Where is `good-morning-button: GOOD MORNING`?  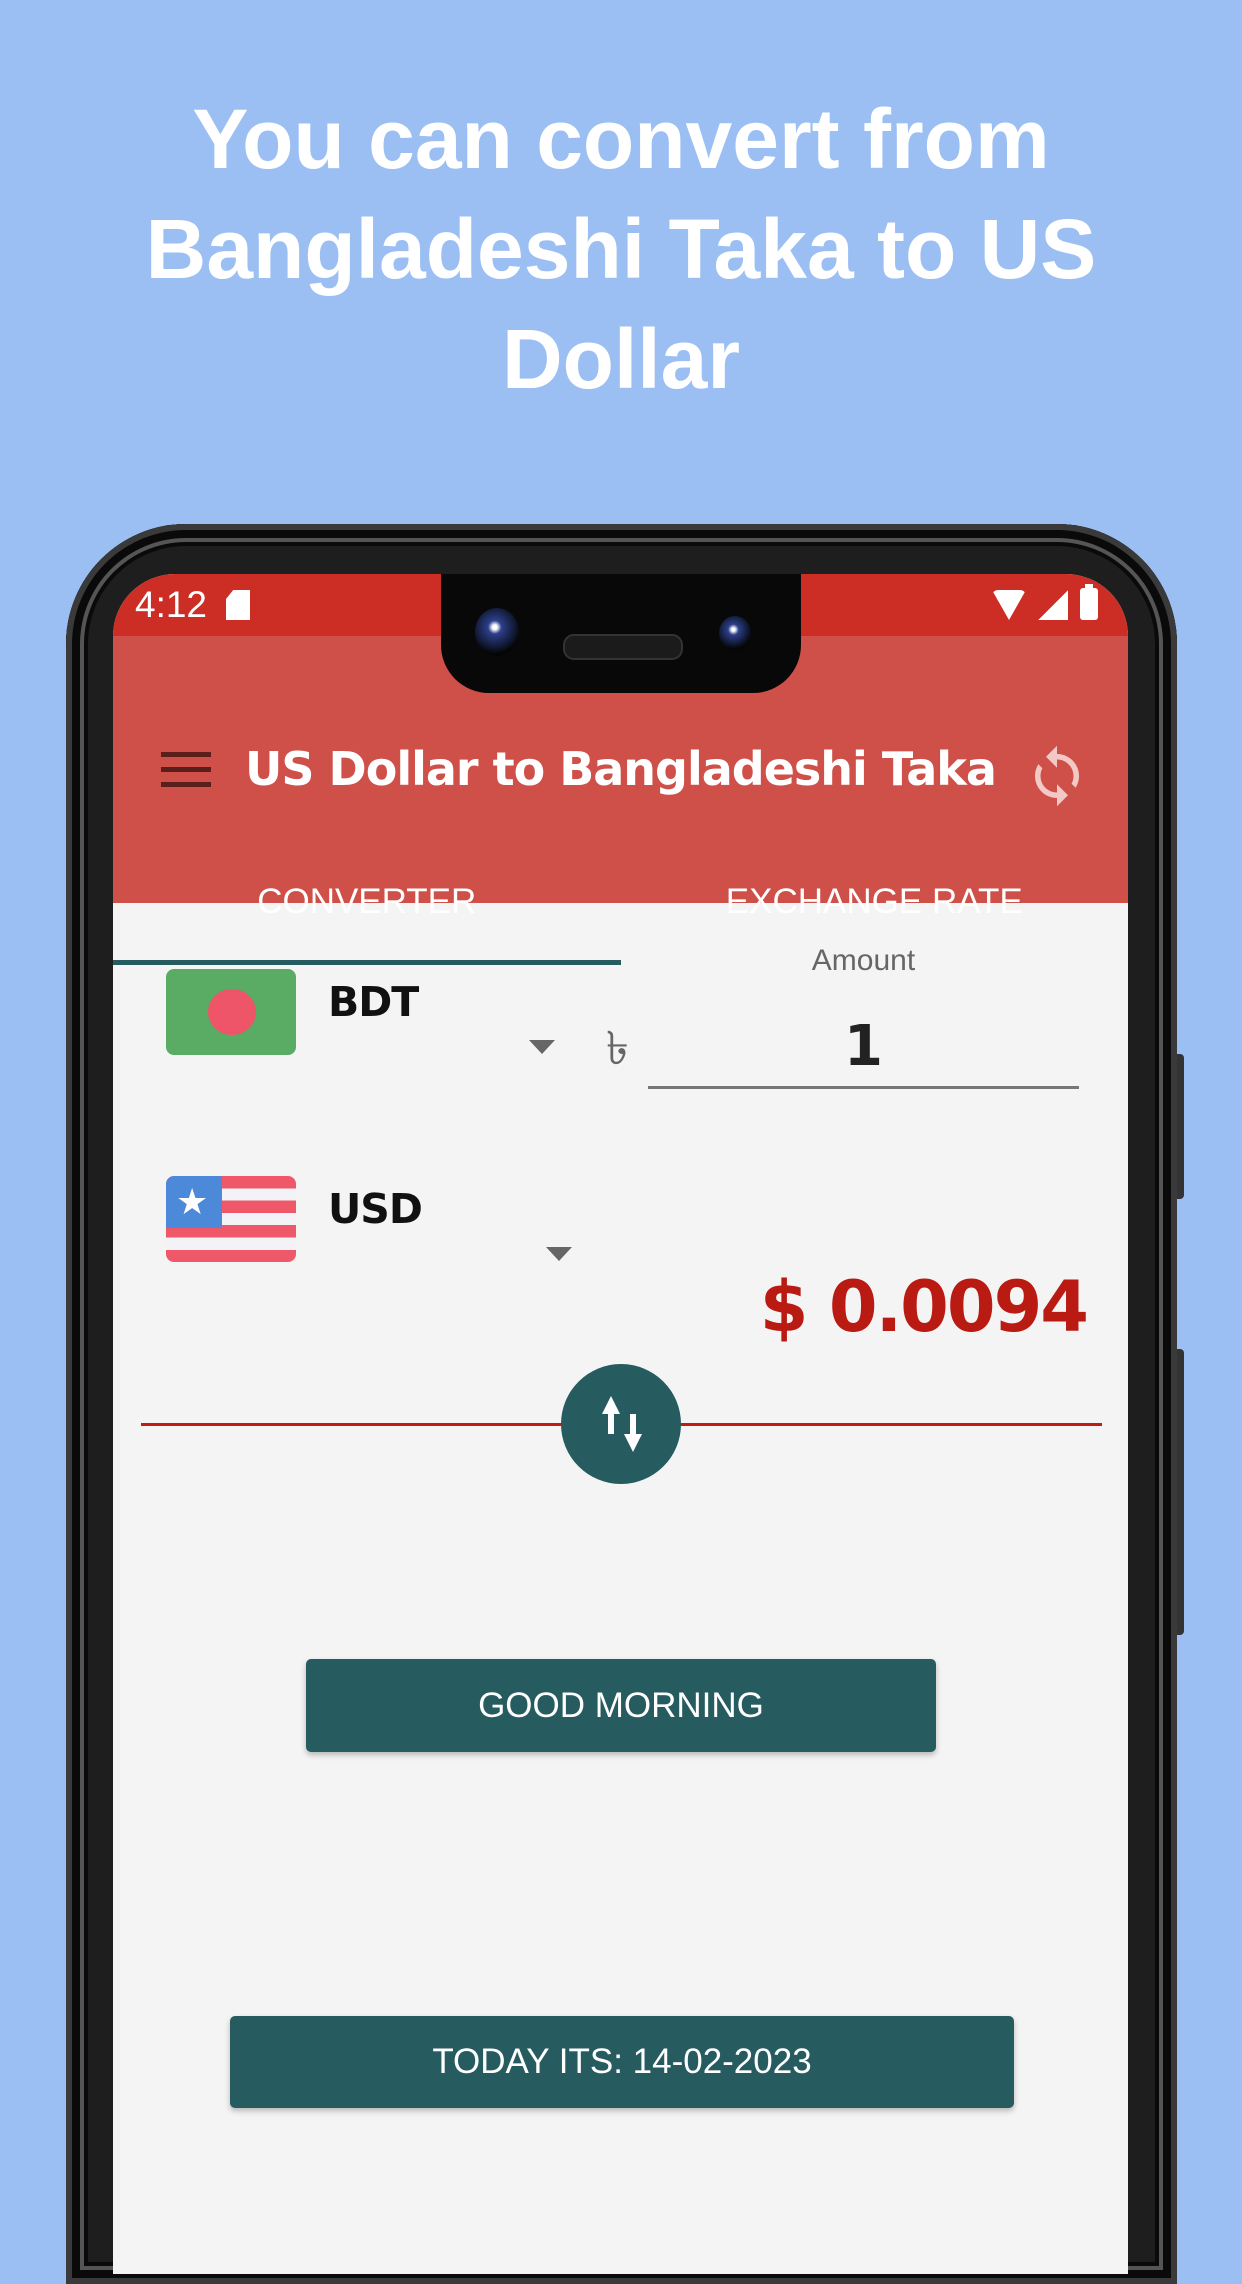
good-morning-button: GOOD MORNING is located at coordinates (621, 1705).